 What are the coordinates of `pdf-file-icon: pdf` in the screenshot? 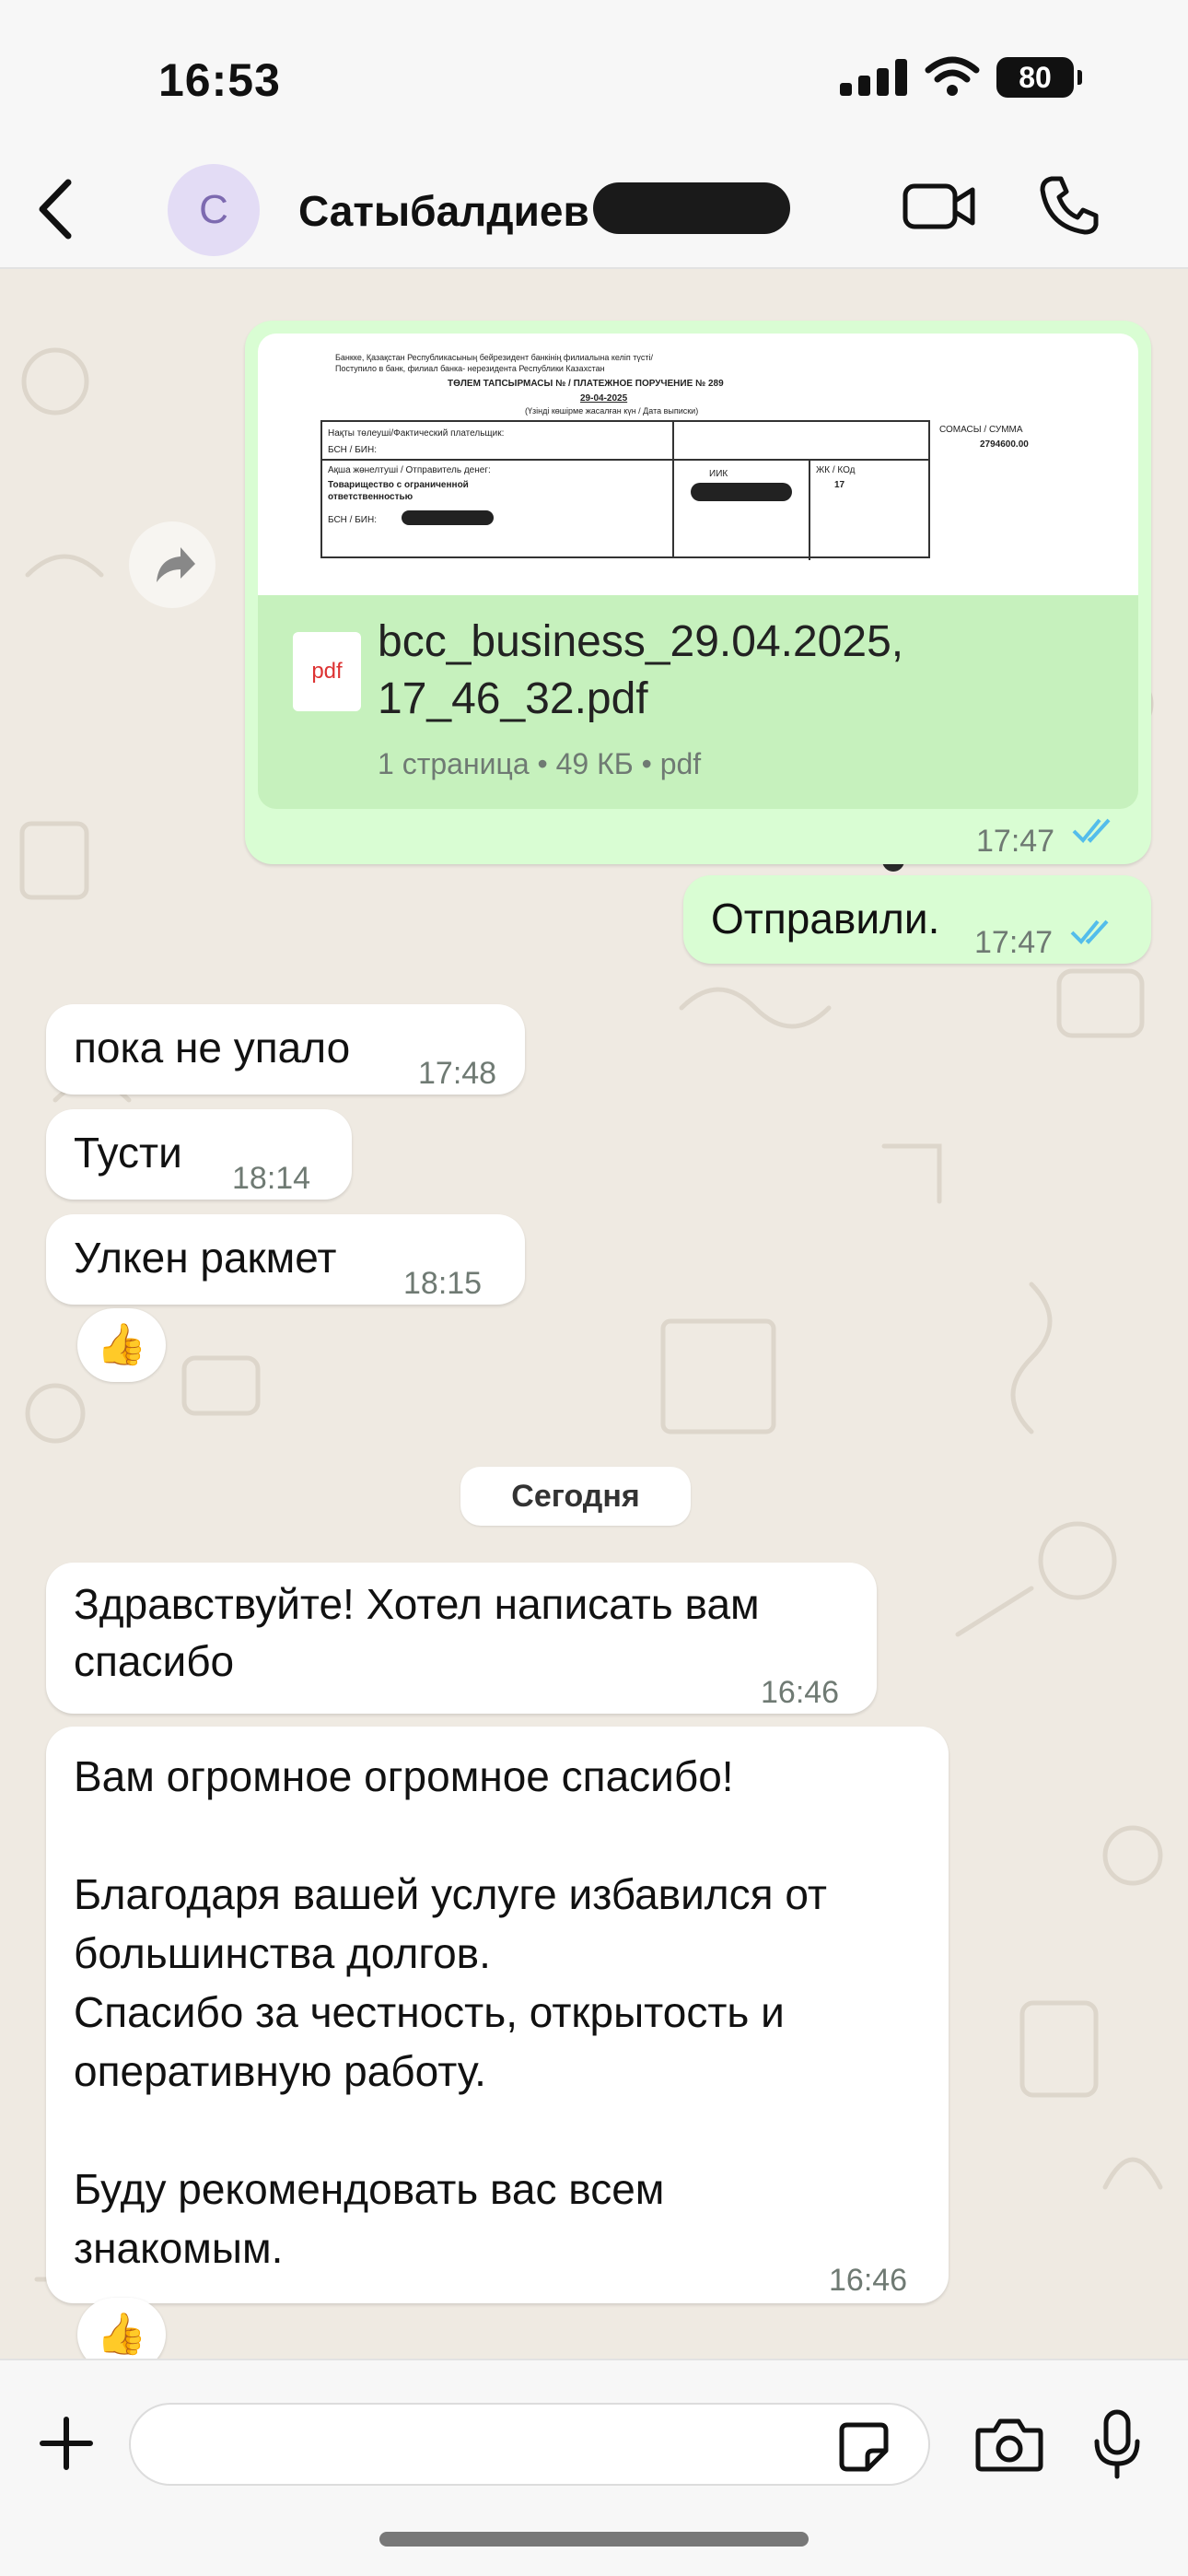 It's located at (327, 671).